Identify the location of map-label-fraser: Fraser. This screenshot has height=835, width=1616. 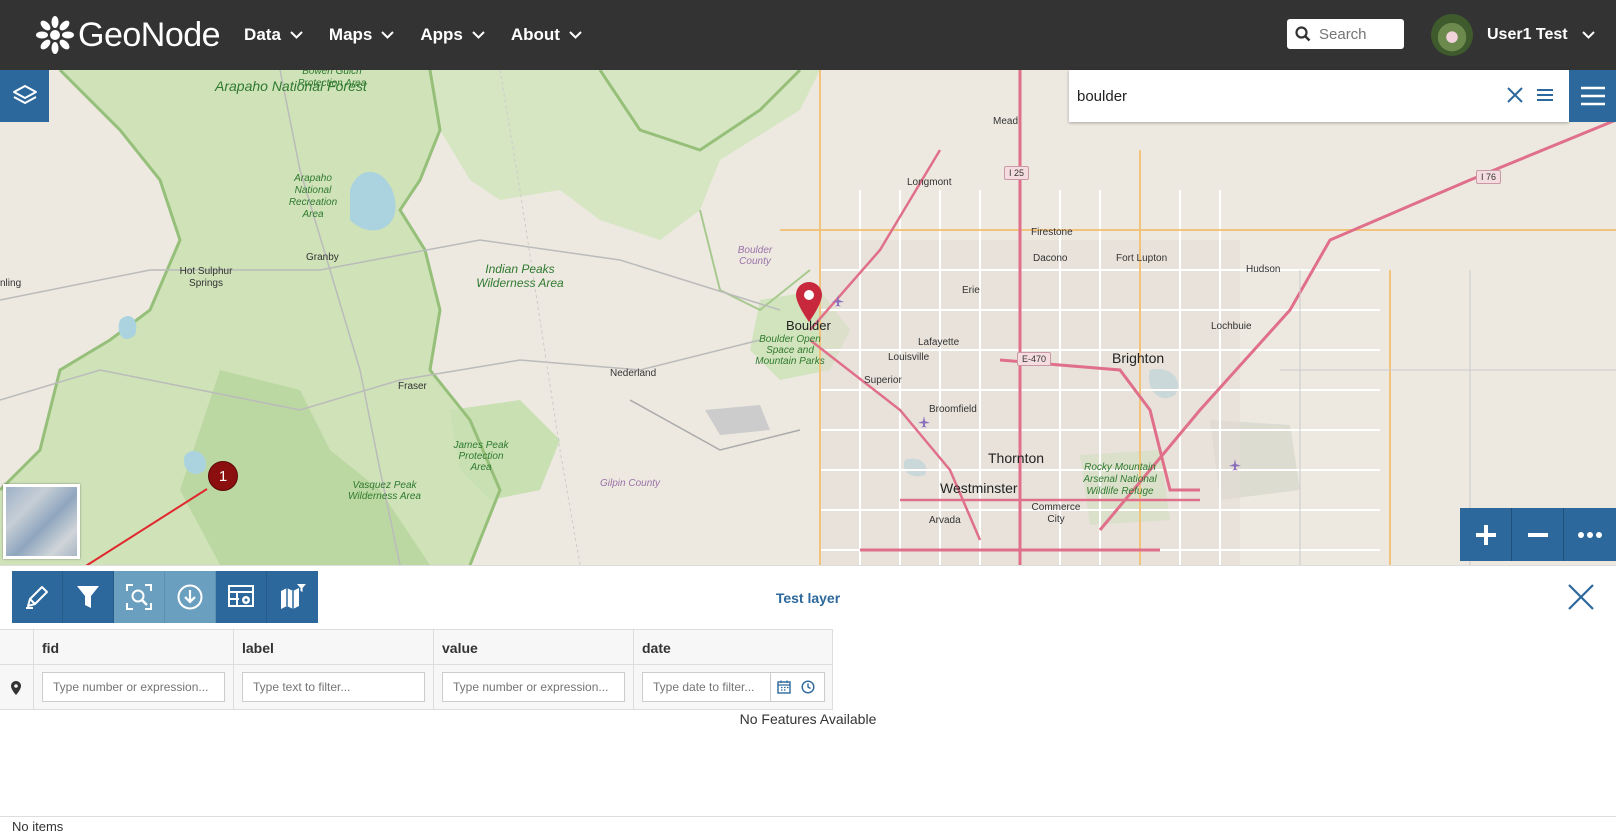
(412, 386).